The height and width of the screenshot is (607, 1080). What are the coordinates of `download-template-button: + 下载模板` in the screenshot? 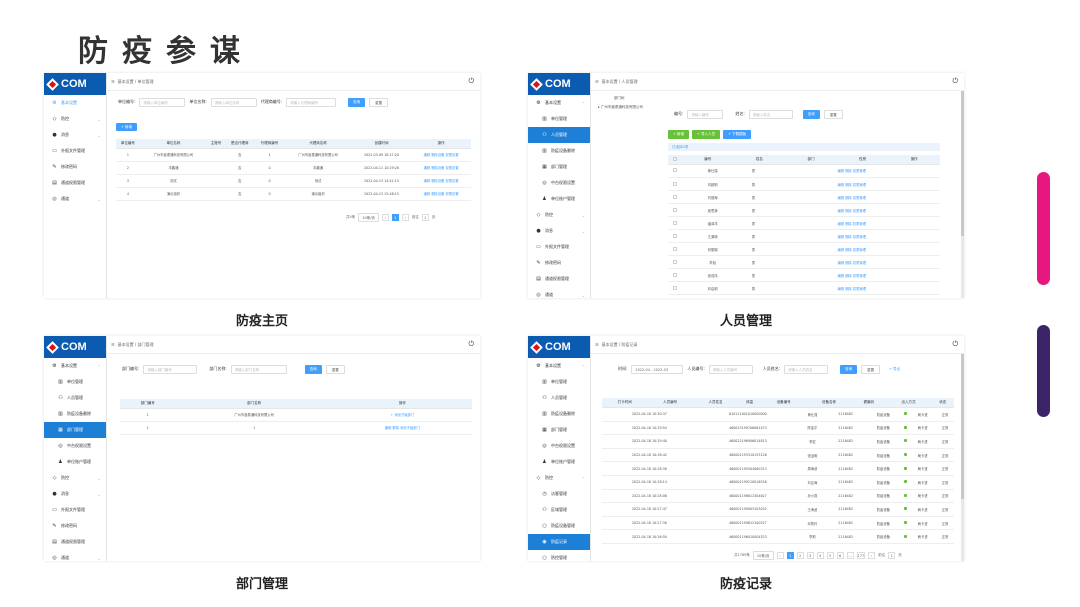 It's located at (737, 134).